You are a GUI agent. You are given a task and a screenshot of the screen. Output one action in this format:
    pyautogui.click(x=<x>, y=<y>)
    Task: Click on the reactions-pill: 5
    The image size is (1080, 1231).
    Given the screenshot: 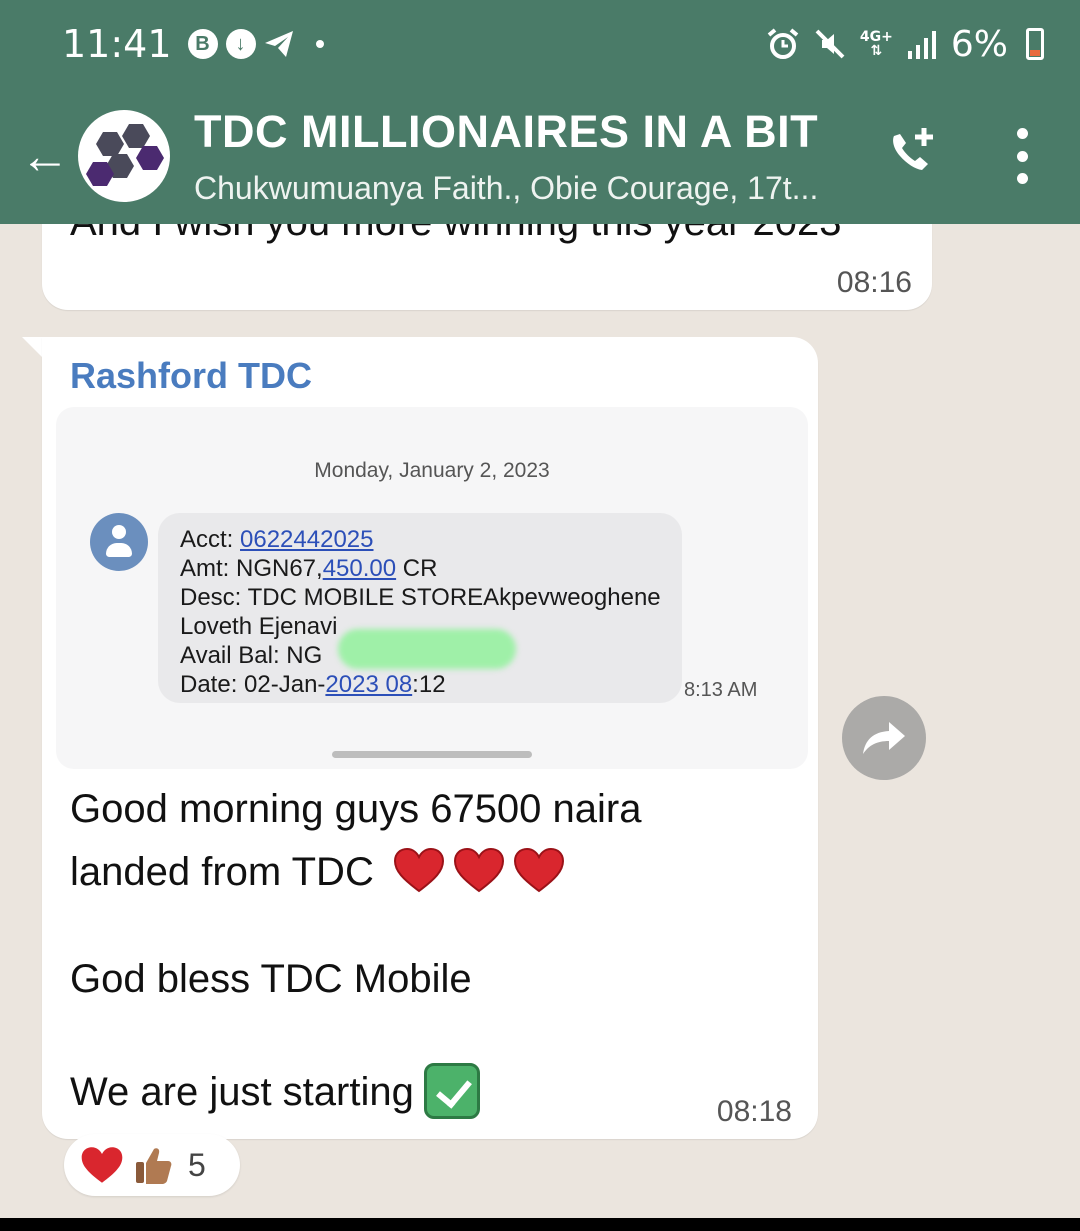 What is the action you would take?
    pyautogui.click(x=152, y=1165)
    